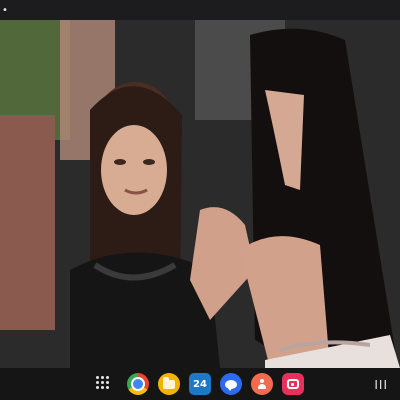 The height and width of the screenshot is (400, 400). I want to click on photo-icon, so click(293, 384).